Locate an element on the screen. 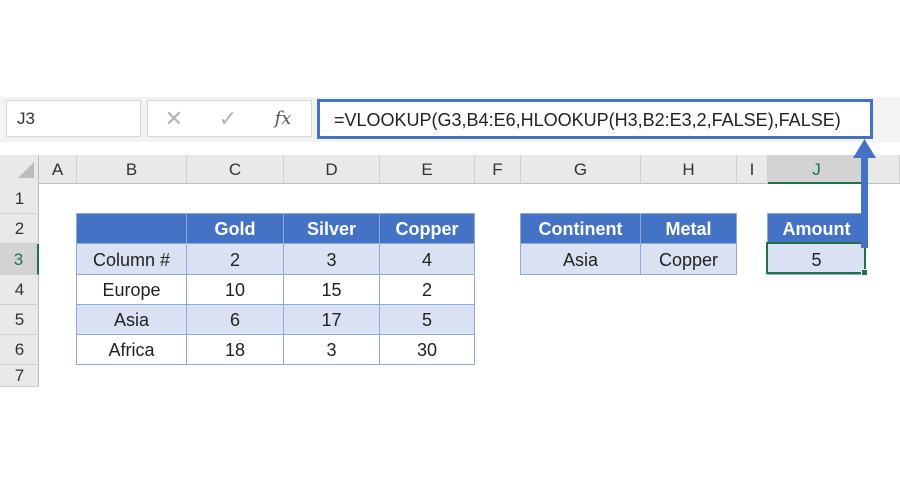  row-header-4: 4 is located at coordinates (19, 290).